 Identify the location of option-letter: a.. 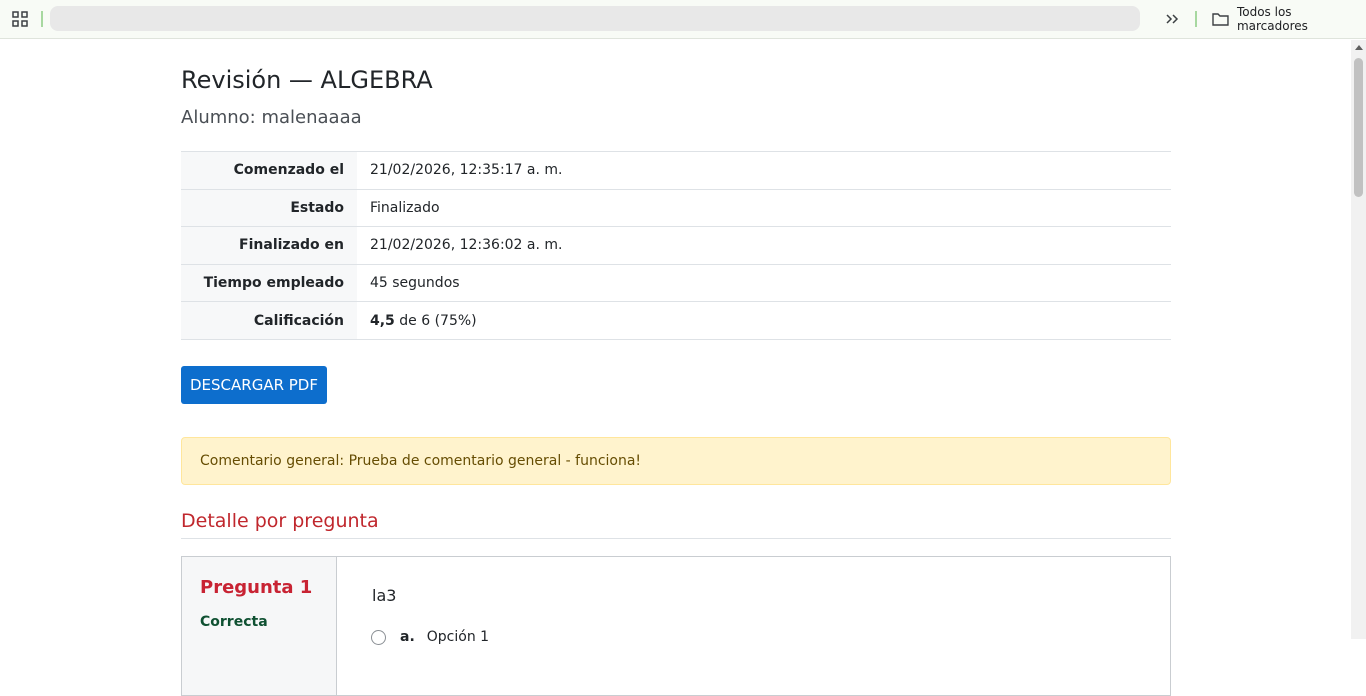
(407, 637).